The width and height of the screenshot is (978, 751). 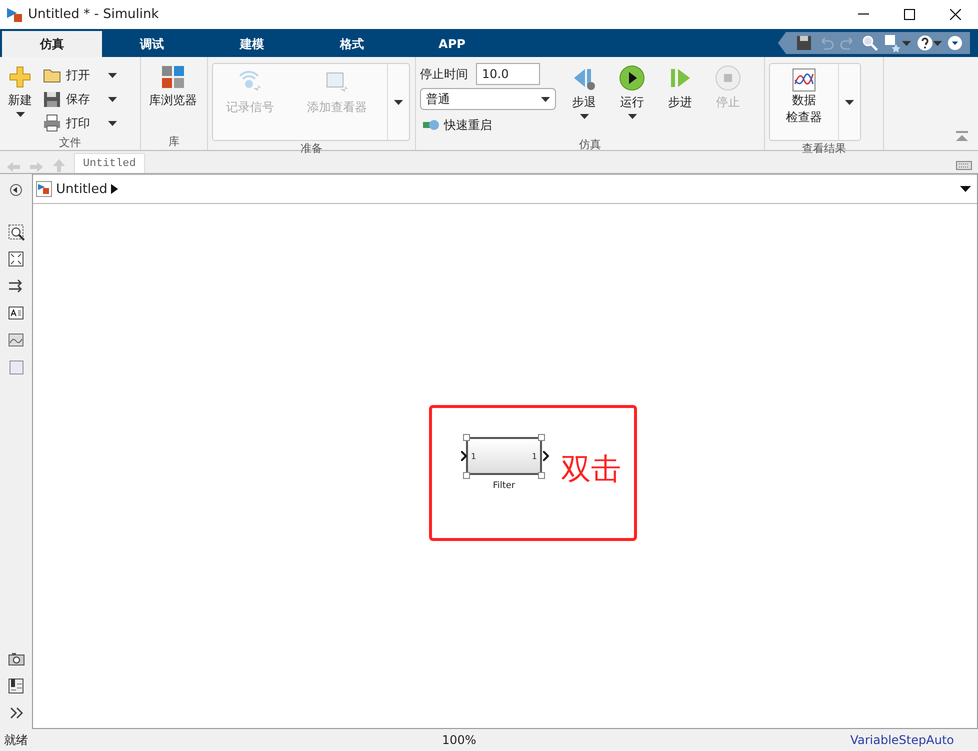 What do you see at coordinates (152, 44) in the screenshot?
I see `ribbon-tab: 调试` at bounding box center [152, 44].